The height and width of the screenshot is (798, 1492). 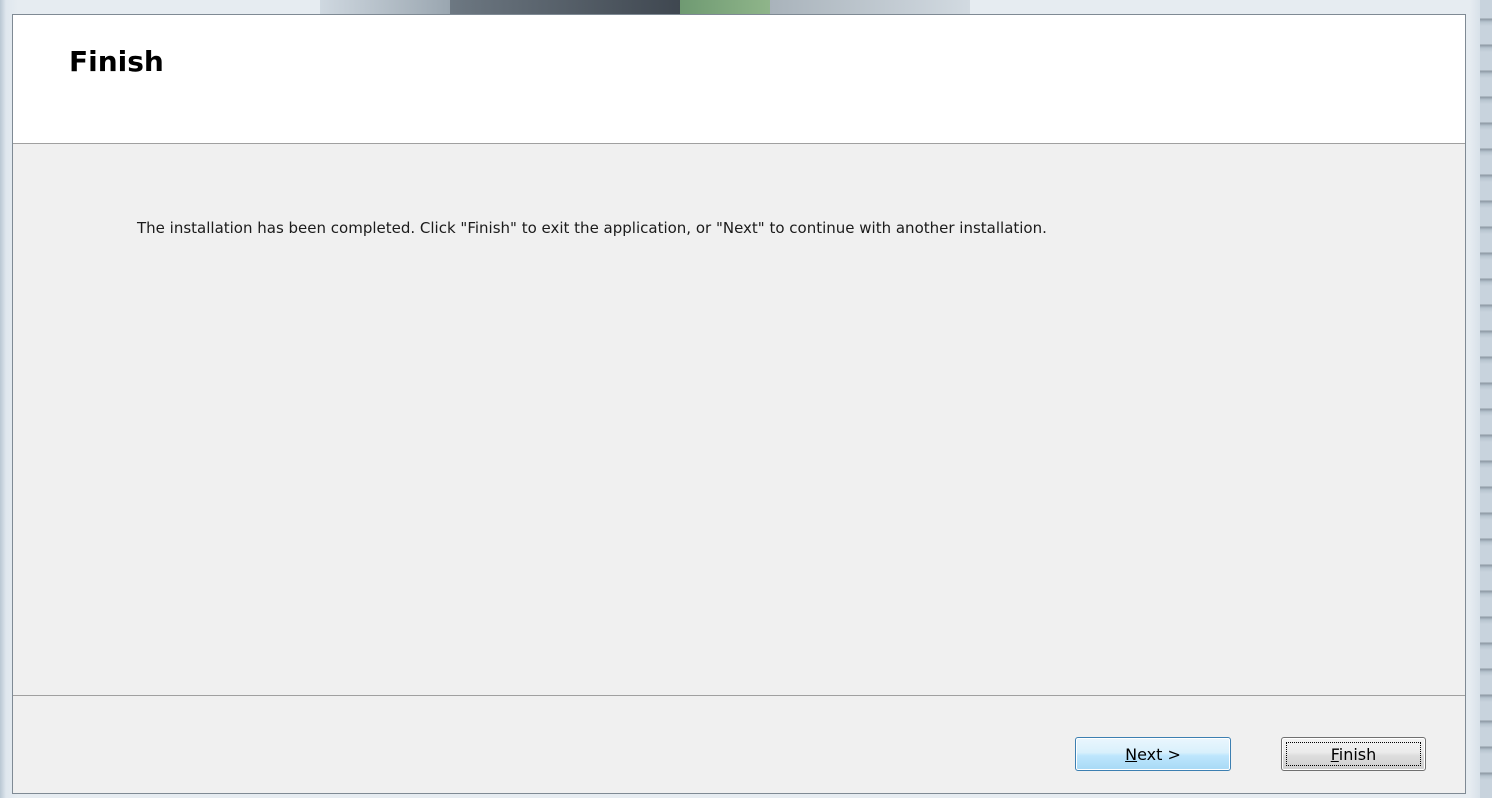 I want to click on next-button: Next >, so click(x=1153, y=754).